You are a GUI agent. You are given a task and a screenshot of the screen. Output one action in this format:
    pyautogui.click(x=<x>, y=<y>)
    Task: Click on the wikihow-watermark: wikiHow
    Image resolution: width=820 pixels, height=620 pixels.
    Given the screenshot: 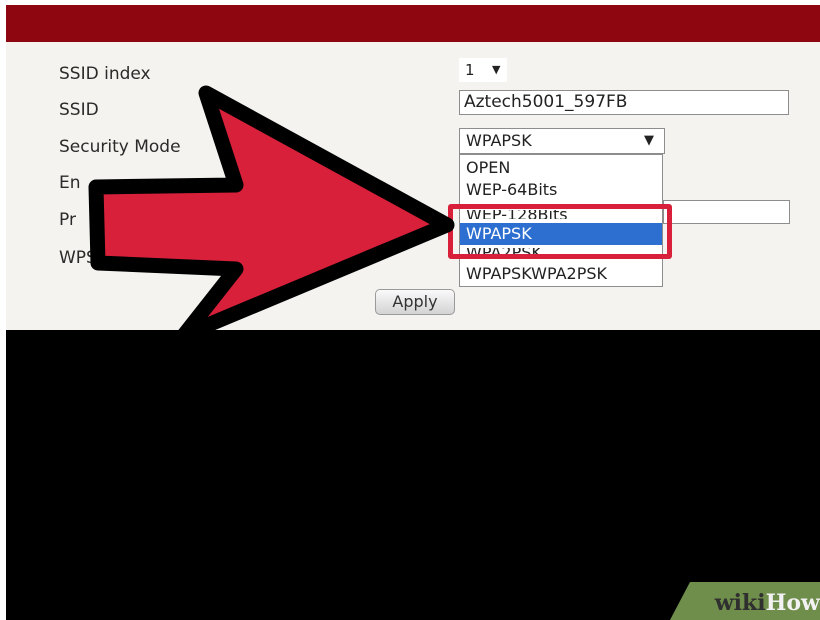 What is the action you would take?
    pyautogui.click(x=745, y=601)
    